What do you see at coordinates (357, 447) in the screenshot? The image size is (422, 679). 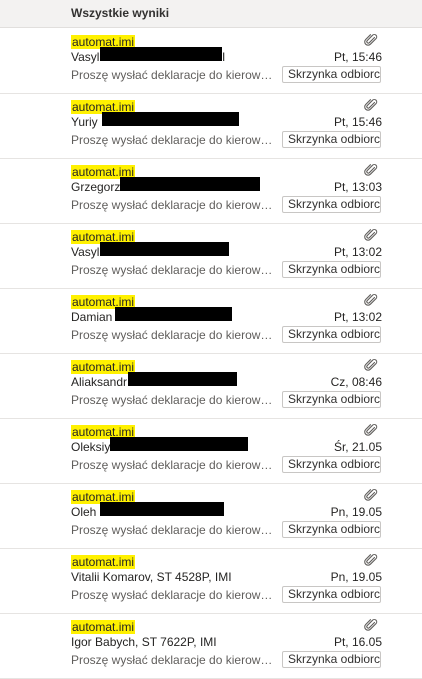 I see `message-date: Śr, 21.05` at bounding box center [357, 447].